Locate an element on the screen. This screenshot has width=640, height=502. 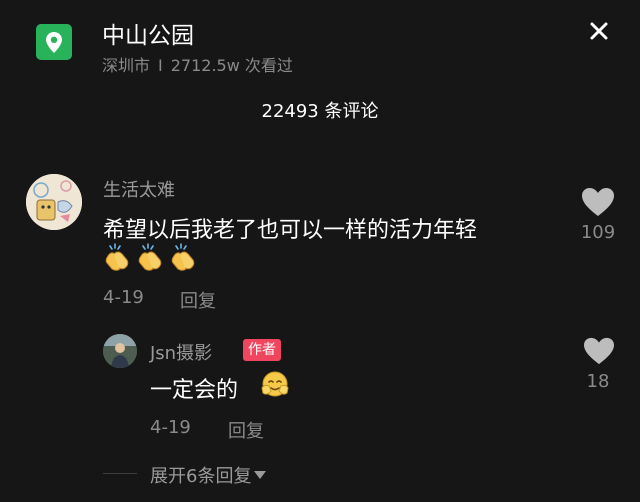
close-button is located at coordinates (599, 31).